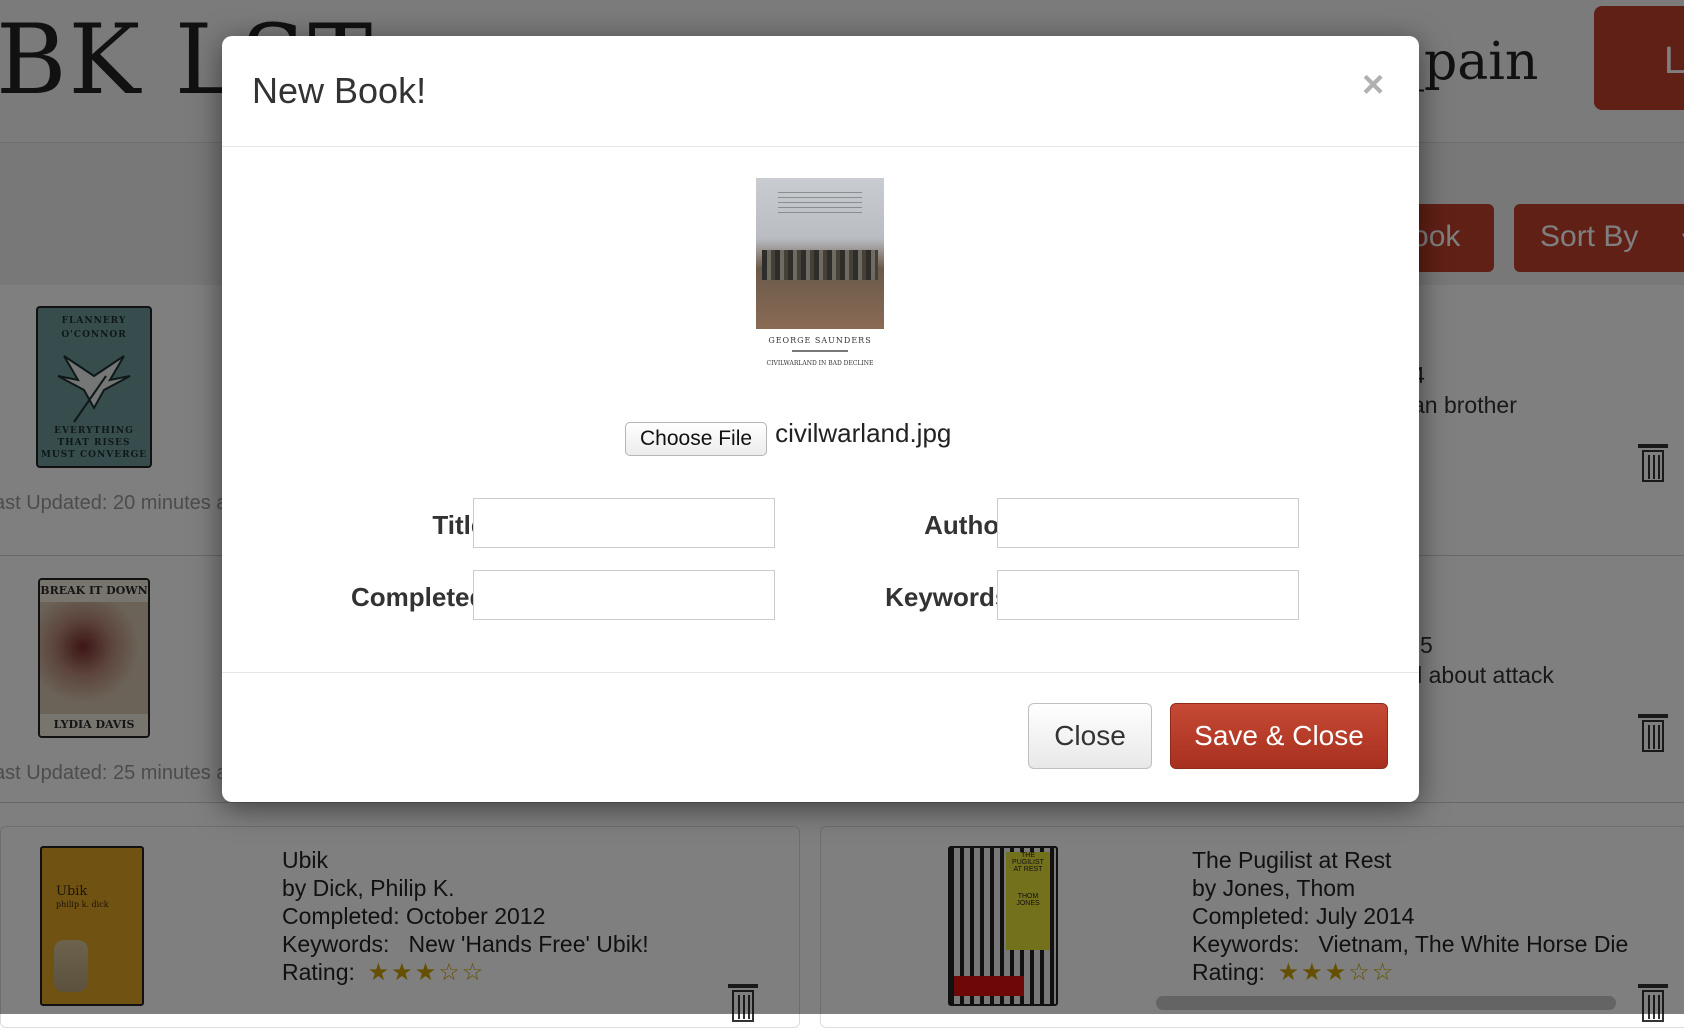 The height and width of the screenshot is (1028, 1684). Describe the element at coordinates (1090, 736) in the screenshot. I see `close-button: Close` at that location.